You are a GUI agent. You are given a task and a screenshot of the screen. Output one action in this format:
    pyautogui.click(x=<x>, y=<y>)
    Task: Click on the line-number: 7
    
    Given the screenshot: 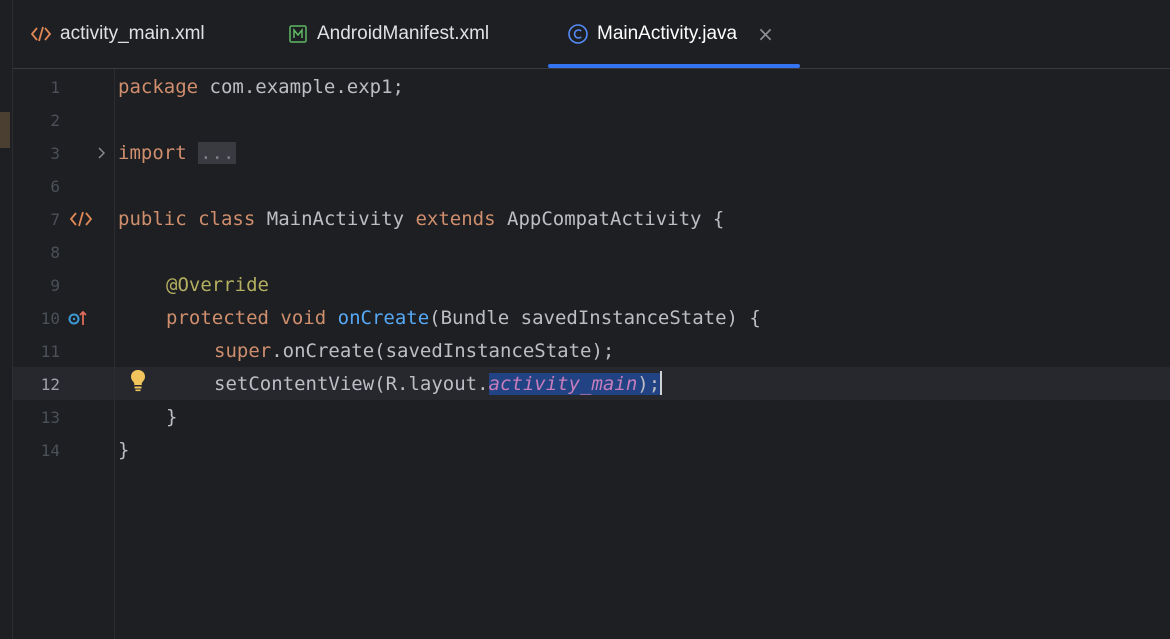 What is the action you would take?
    pyautogui.click(x=55, y=219)
    